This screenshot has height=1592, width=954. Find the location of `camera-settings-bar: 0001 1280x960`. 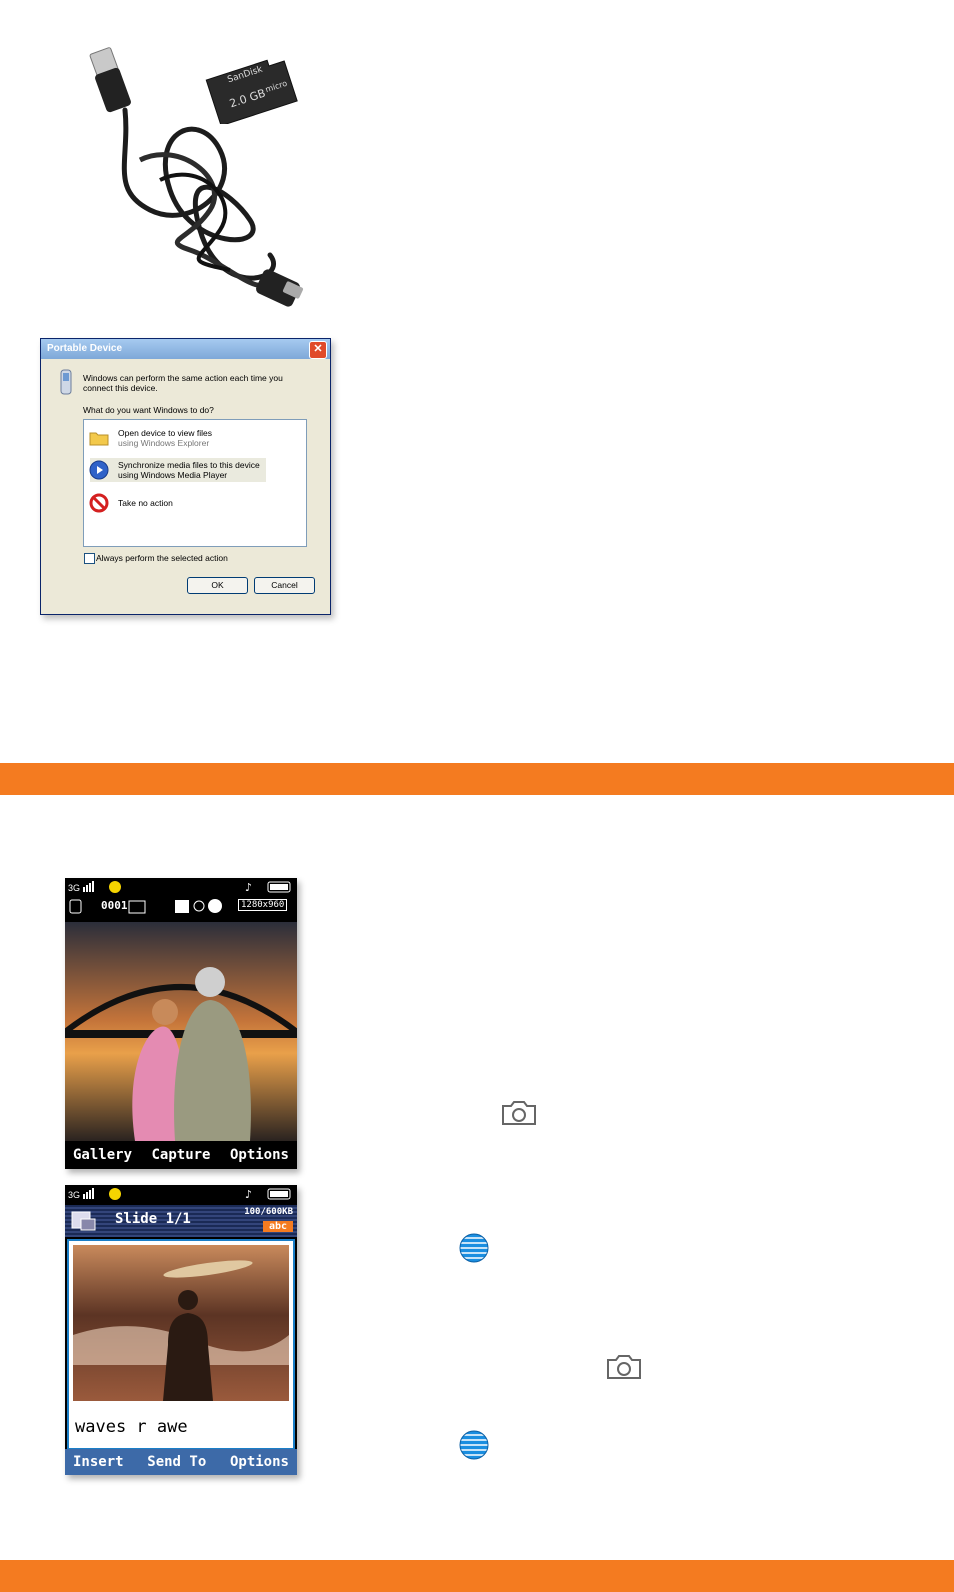

camera-settings-bar: 0001 1280x960 is located at coordinates (181, 906).